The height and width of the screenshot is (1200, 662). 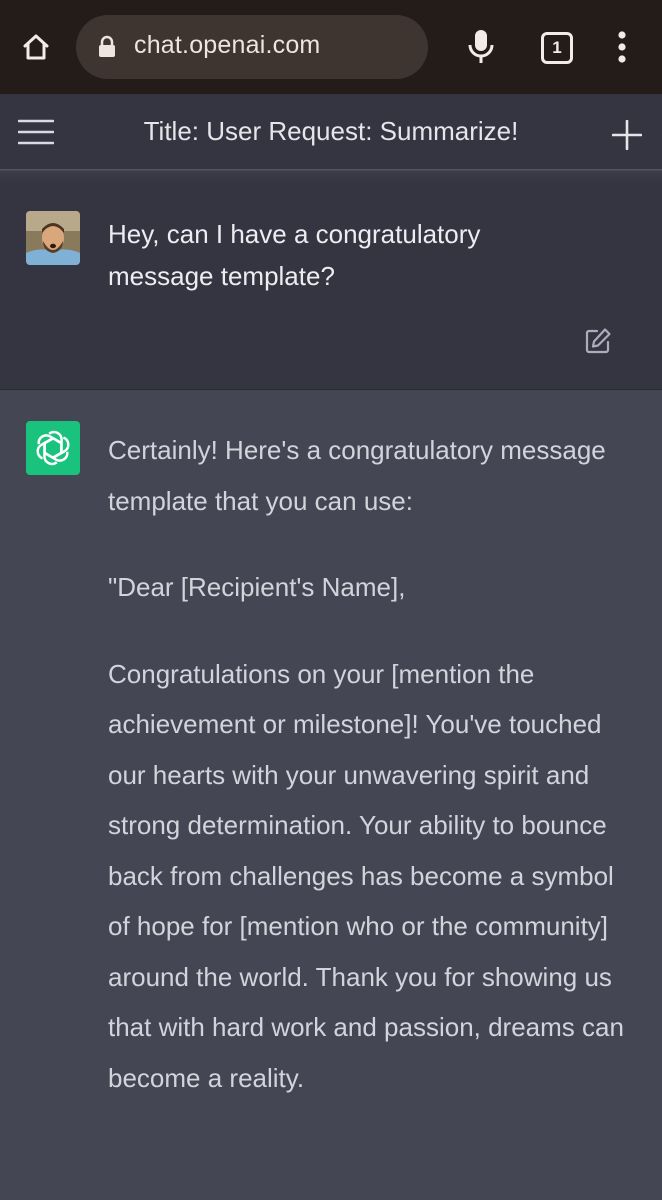 I want to click on browser-toolbar: chat.openai.com 1, so click(x=331, y=47).